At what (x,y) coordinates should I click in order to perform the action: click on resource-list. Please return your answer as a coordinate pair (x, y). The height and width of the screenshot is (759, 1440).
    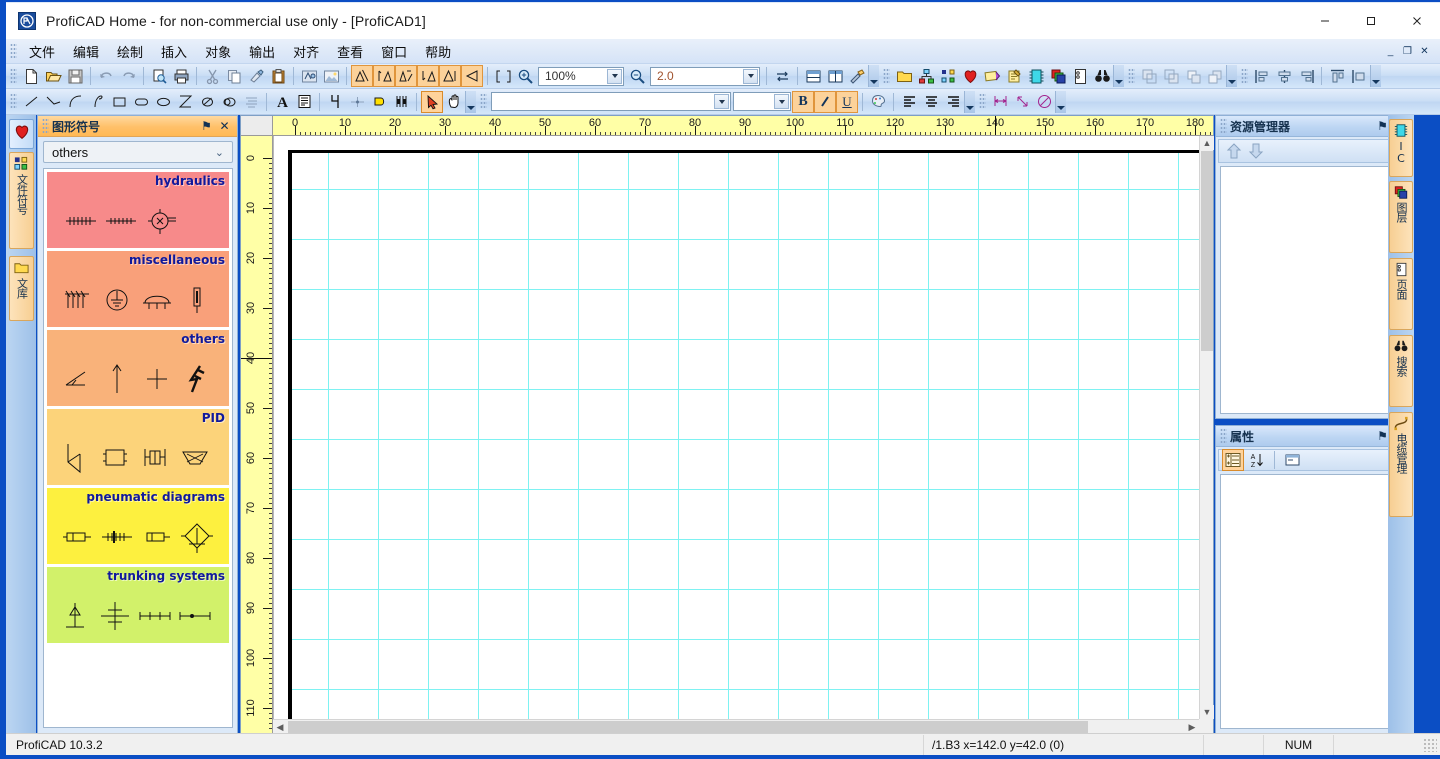
    Looking at the image, I should click on (1314, 290).